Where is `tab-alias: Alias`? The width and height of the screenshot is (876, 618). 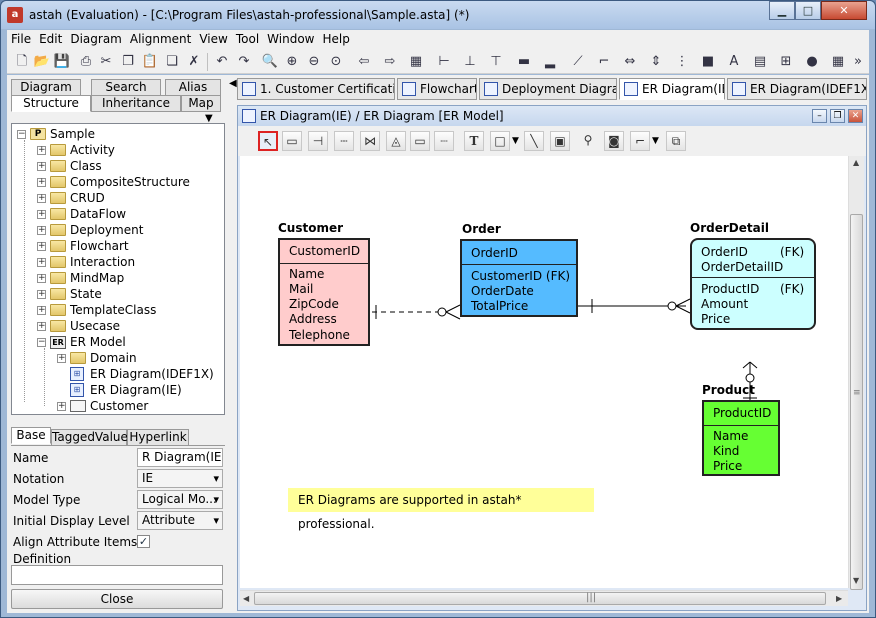 tab-alias: Alias is located at coordinates (193, 87).